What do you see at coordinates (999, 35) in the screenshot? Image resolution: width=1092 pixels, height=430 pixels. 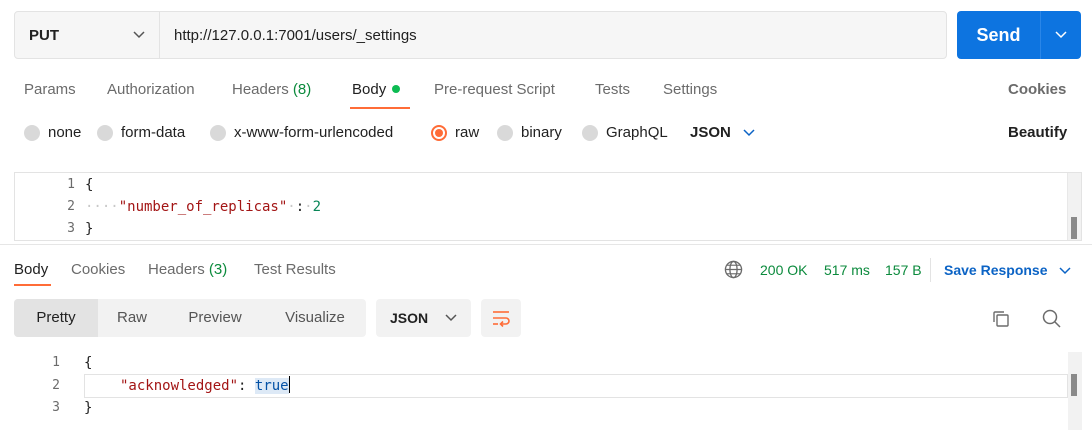 I see `send-label: Send` at bounding box center [999, 35].